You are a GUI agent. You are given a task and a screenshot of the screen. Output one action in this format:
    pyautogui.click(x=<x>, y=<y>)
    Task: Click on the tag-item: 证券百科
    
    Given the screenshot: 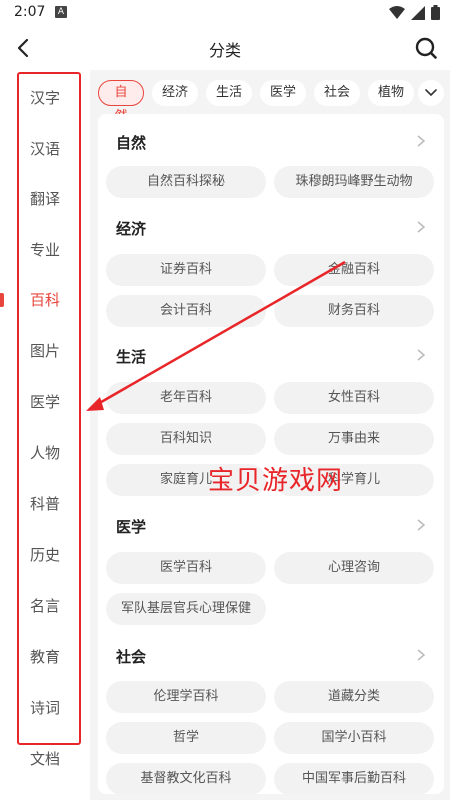 What is the action you would take?
    pyautogui.click(x=186, y=270)
    